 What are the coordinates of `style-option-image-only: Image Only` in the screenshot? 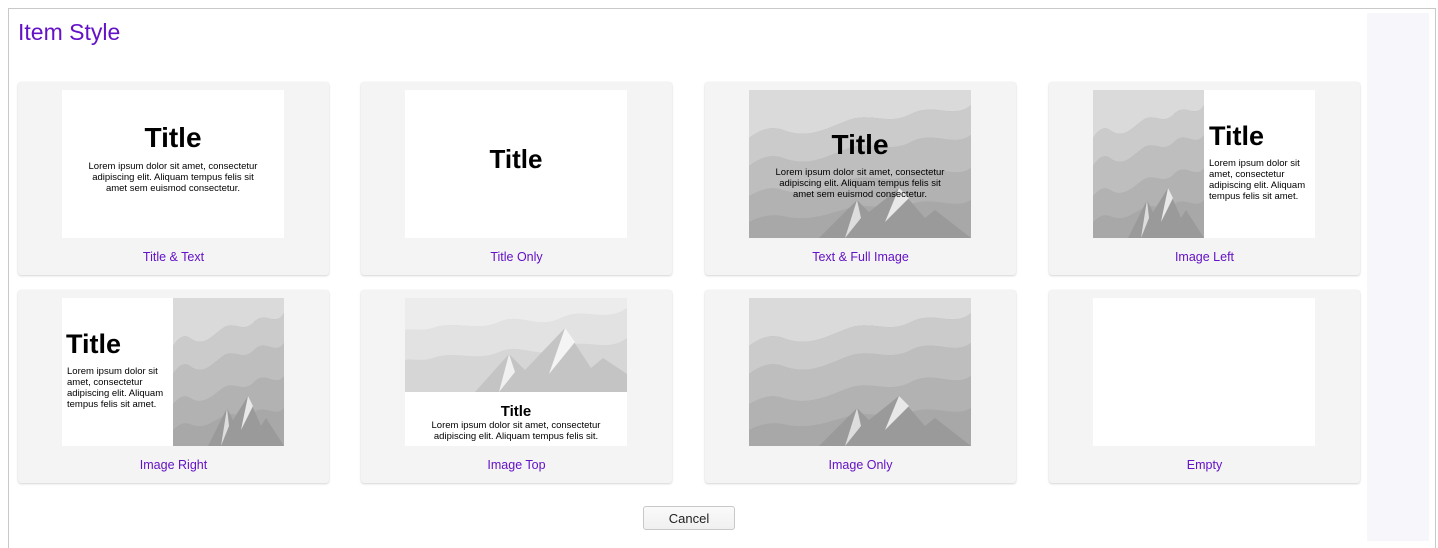 It's located at (860, 386).